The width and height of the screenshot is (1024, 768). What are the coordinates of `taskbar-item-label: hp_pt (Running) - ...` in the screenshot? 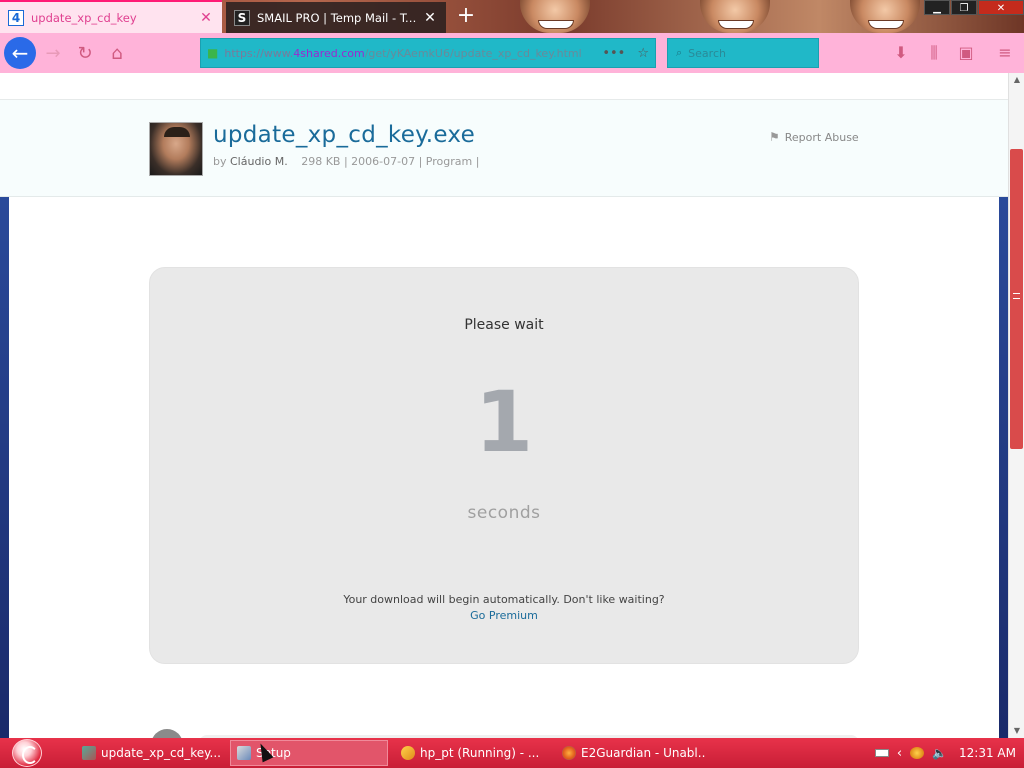 It's located at (480, 753).